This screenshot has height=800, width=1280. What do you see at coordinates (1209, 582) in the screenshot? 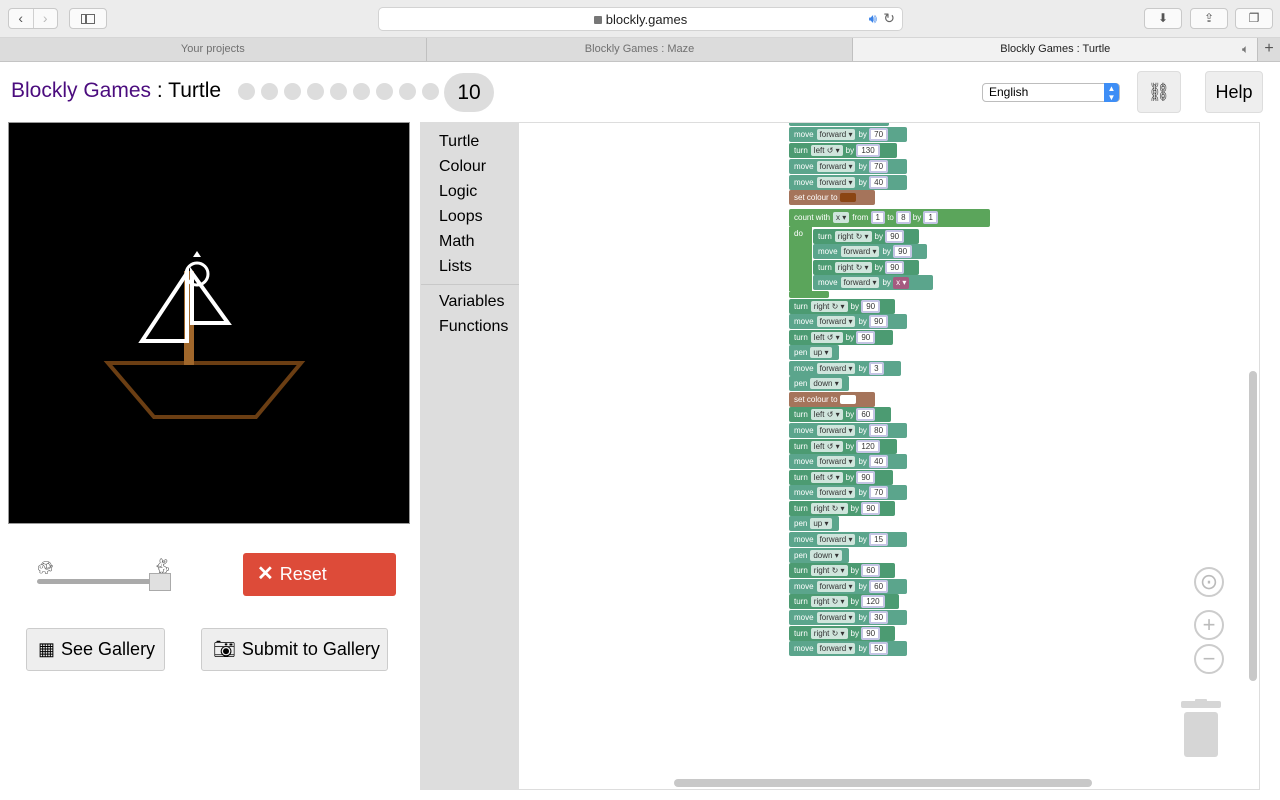
I see `recenter-icon: ⊙` at bounding box center [1209, 582].